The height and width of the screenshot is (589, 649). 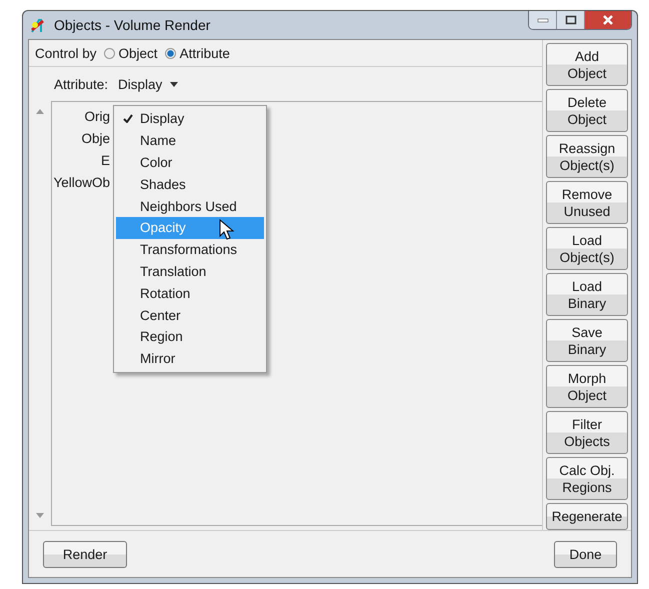 I want to click on side-button: Calc Obj. Regions, so click(x=587, y=478).